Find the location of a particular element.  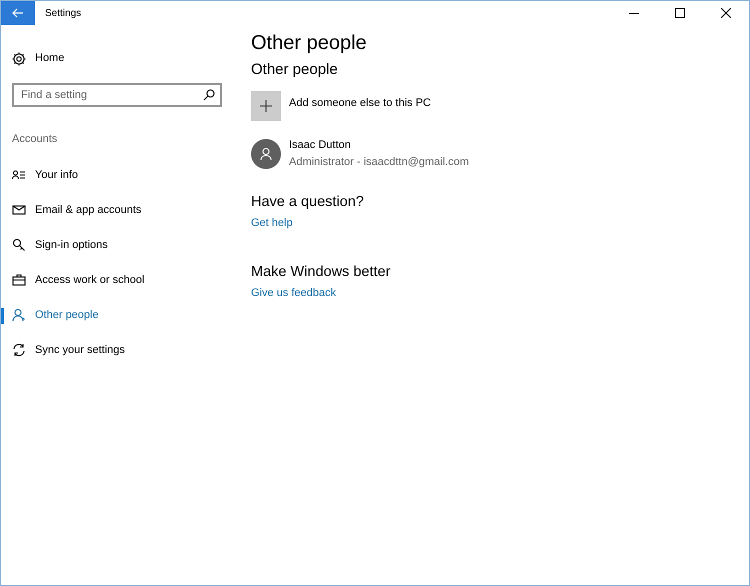

sidebar-item: Sign-in options is located at coordinates (57, 245).